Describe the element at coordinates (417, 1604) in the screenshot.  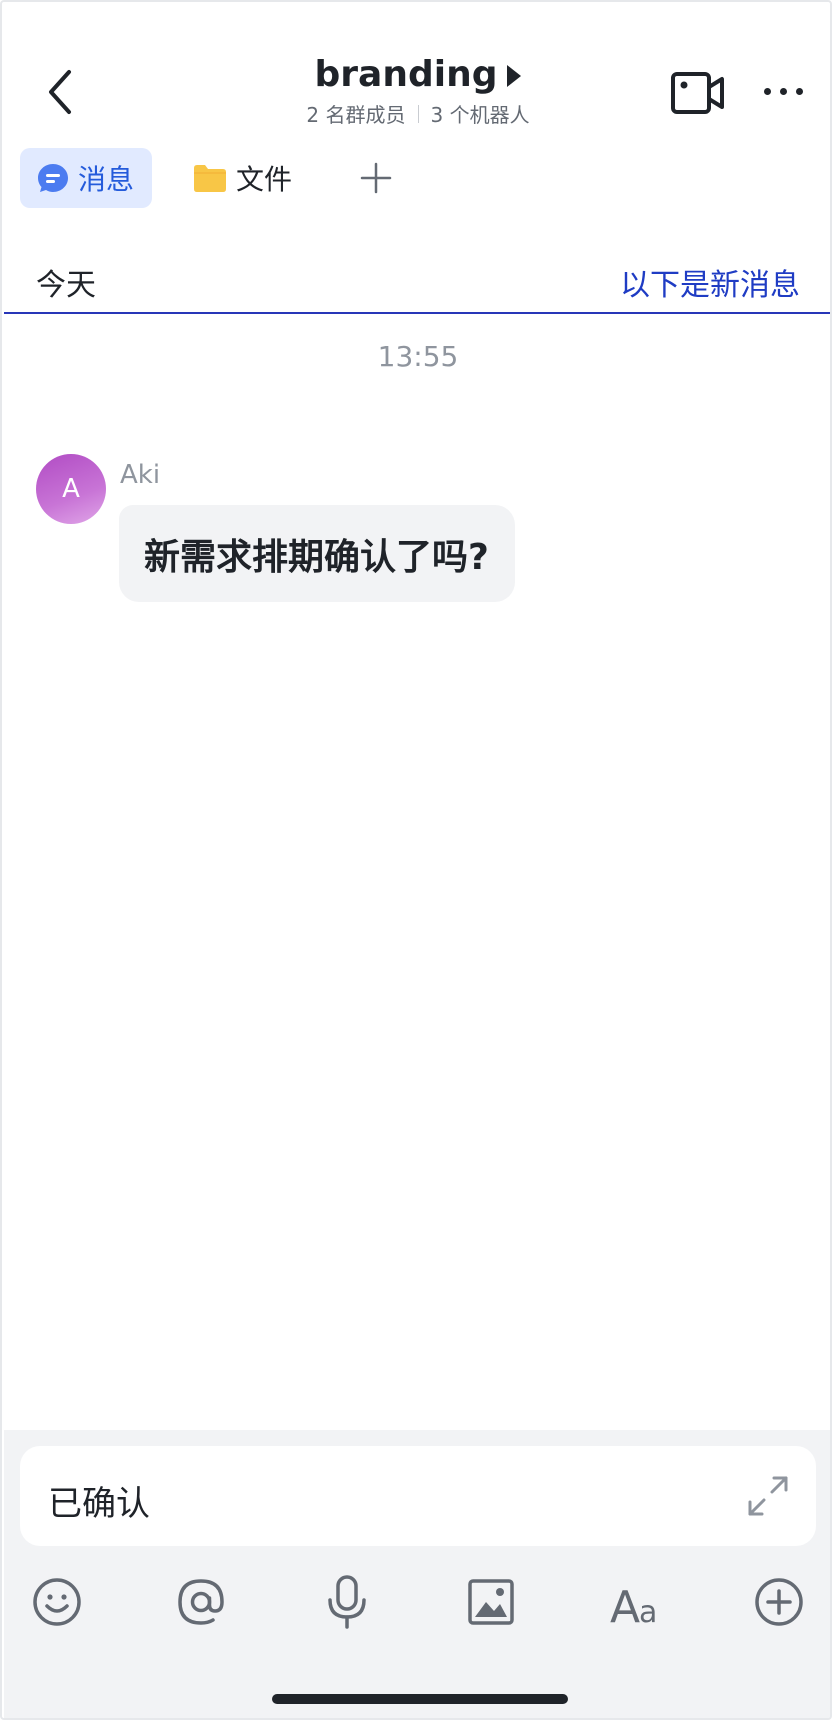
I see `composer-toolbar: A a` at that location.